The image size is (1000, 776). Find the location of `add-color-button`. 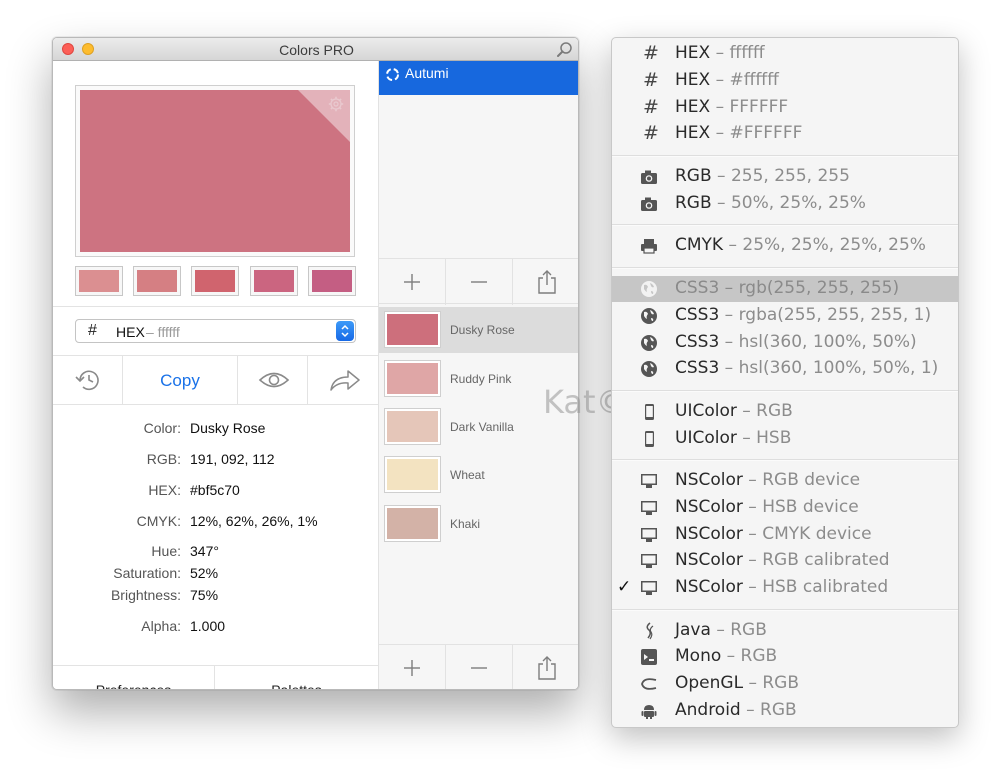

add-color-button is located at coordinates (412, 667).